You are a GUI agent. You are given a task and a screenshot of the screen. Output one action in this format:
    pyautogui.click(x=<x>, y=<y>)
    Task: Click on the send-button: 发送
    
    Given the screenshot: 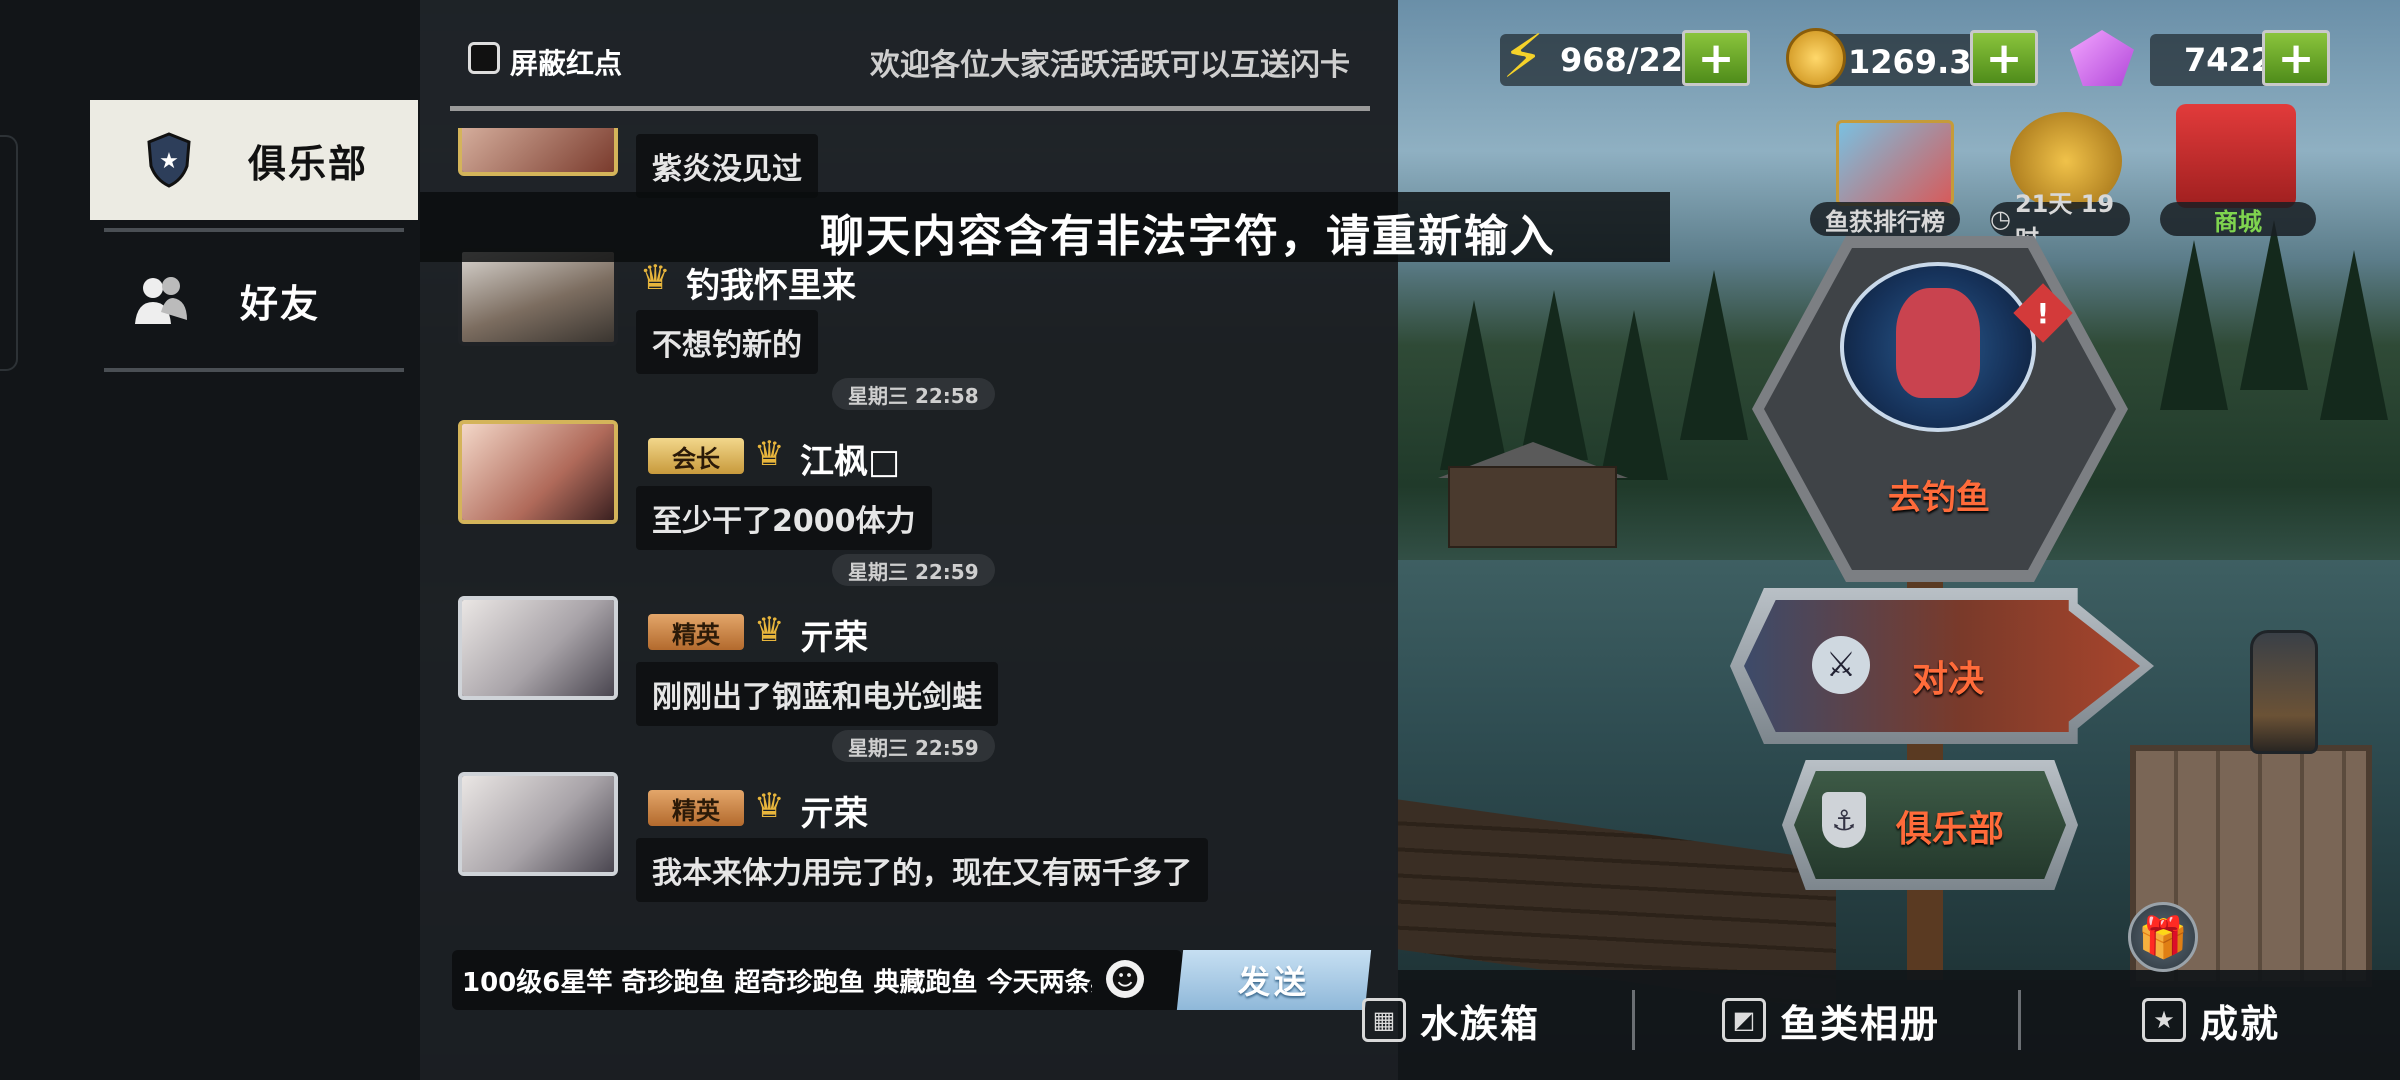 What is the action you would take?
    pyautogui.click(x=1274, y=980)
    